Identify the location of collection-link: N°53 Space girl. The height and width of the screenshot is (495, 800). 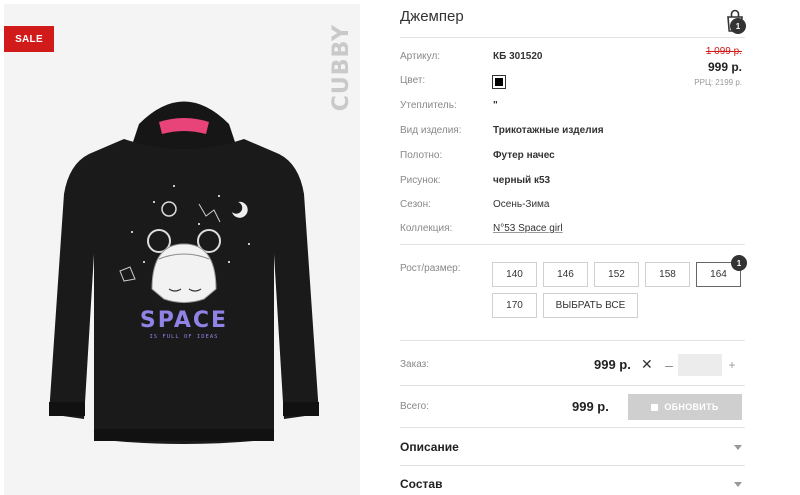
(528, 228).